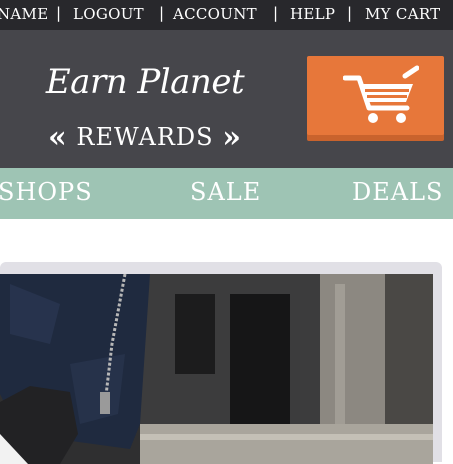 The image size is (453, 464). Describe the element at coordinates (215, 14) in the screenshot. I see `account-link: ACCOUNT` at that location.